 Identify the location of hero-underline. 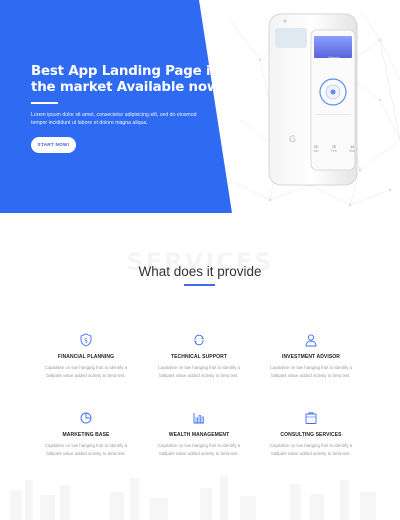
(44, 103).